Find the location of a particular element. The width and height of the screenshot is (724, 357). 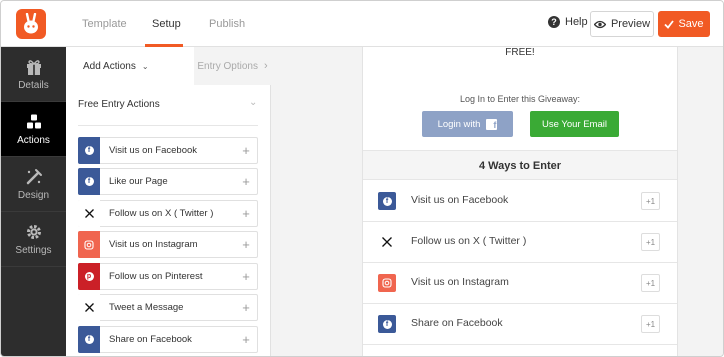

entry-label: Share on Facebook is located at coordinates (457, 323).